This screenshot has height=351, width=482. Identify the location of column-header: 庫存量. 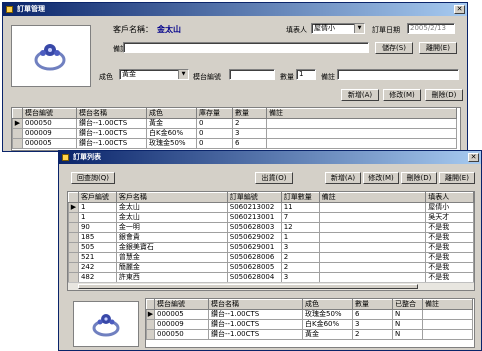
(214, 113).